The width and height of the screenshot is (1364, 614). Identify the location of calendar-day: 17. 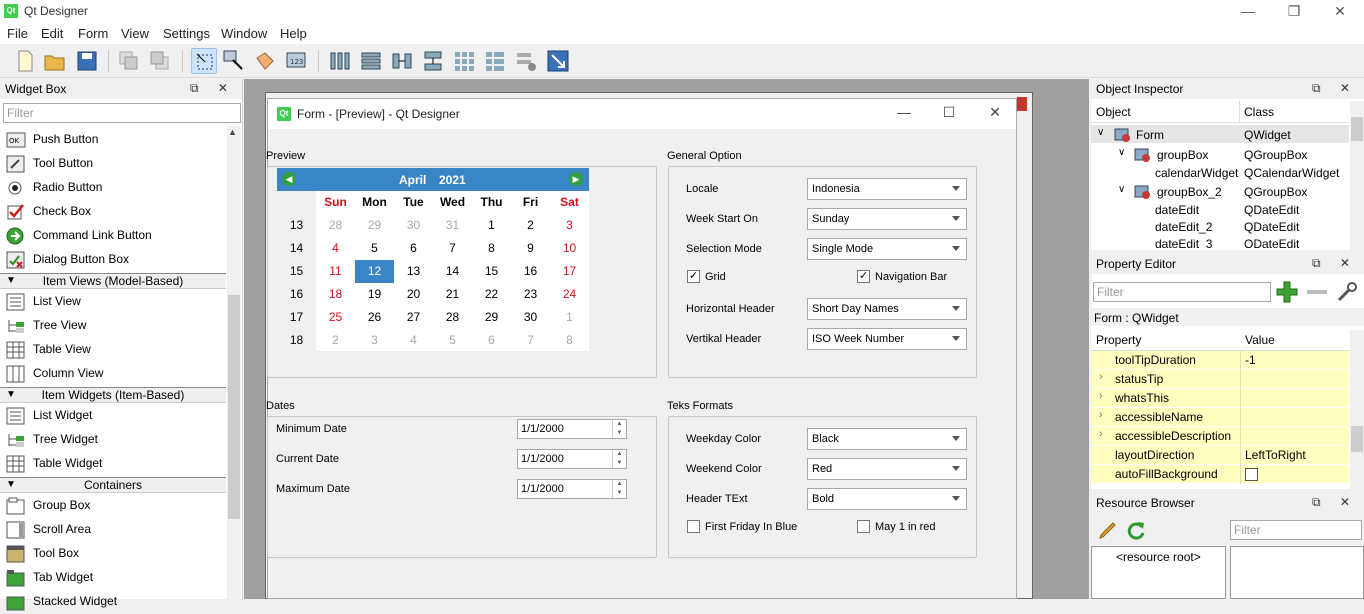
(569, 271).